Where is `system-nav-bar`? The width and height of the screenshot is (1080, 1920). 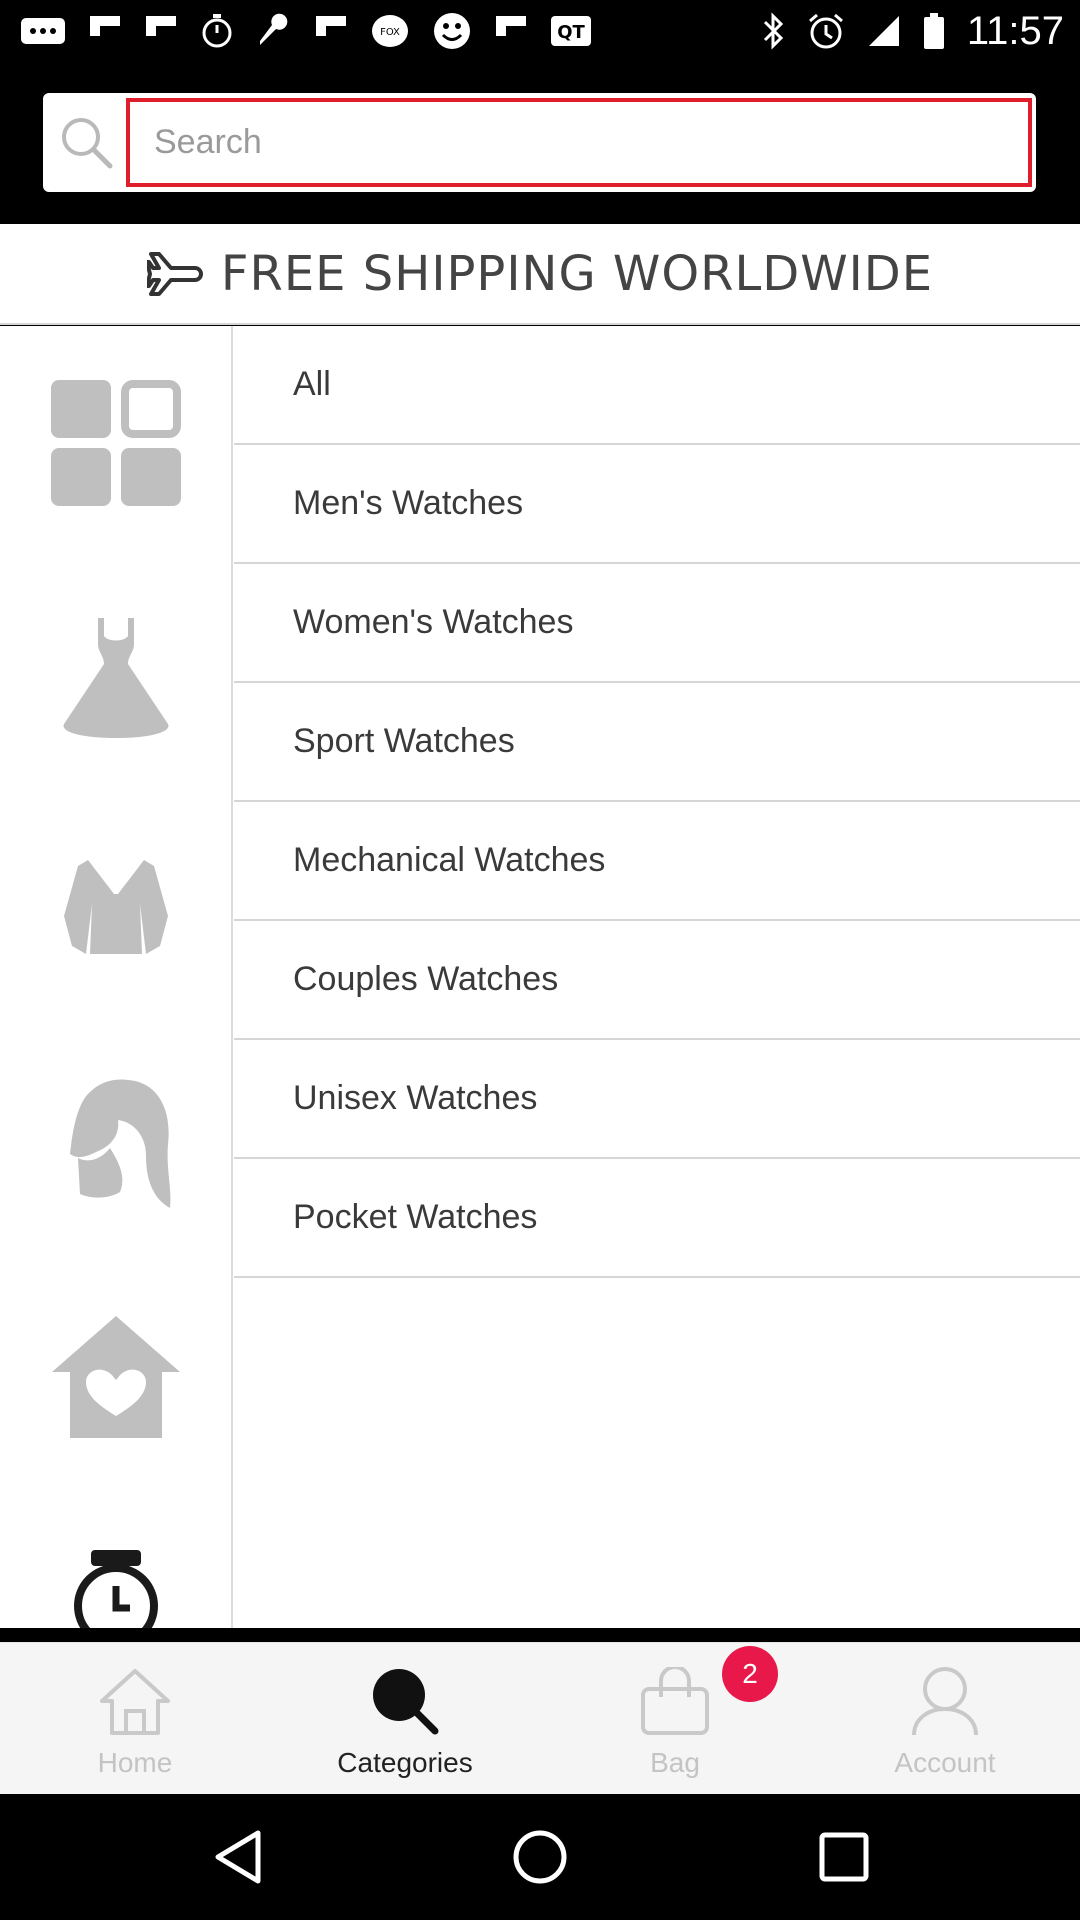
system-nav-bar is located at coordinates (540, 1857).